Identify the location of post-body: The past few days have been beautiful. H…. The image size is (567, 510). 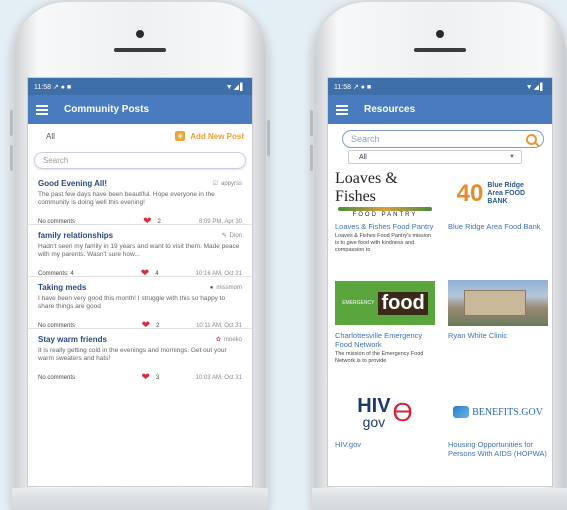
(126, 198).